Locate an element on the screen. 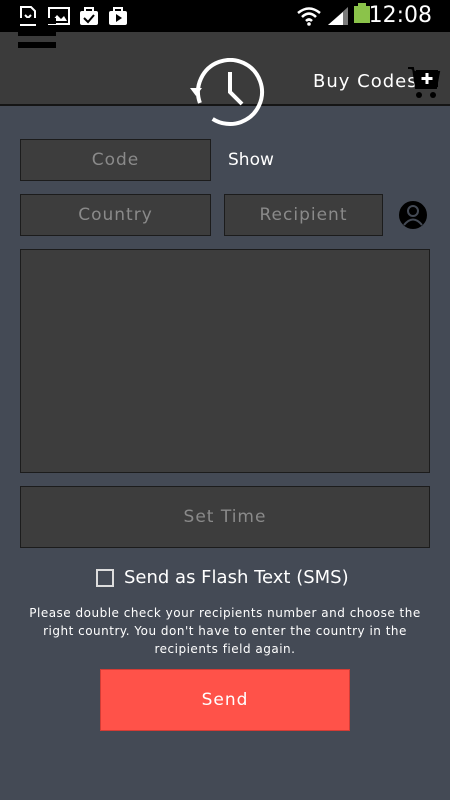 Image resolution: width=450 pixels, height=800 pixels. bag-check-icon is located at coordinates (89, 16).